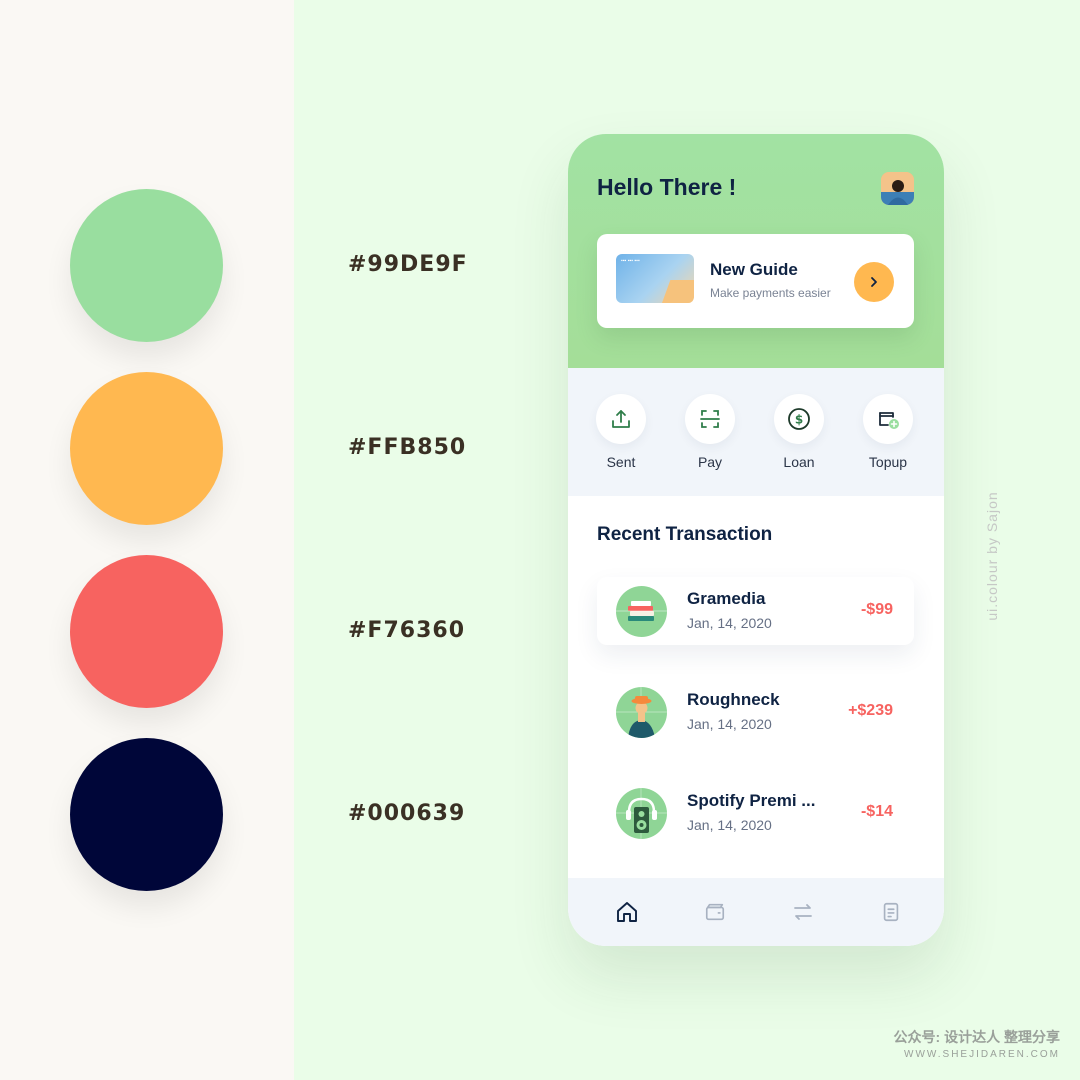 The width and height of the screenshot is (1080, 1080). Describe the element at coordinates (407, 447) in the screenshot. I see `hex-label-orange: #FFB850` at that location.